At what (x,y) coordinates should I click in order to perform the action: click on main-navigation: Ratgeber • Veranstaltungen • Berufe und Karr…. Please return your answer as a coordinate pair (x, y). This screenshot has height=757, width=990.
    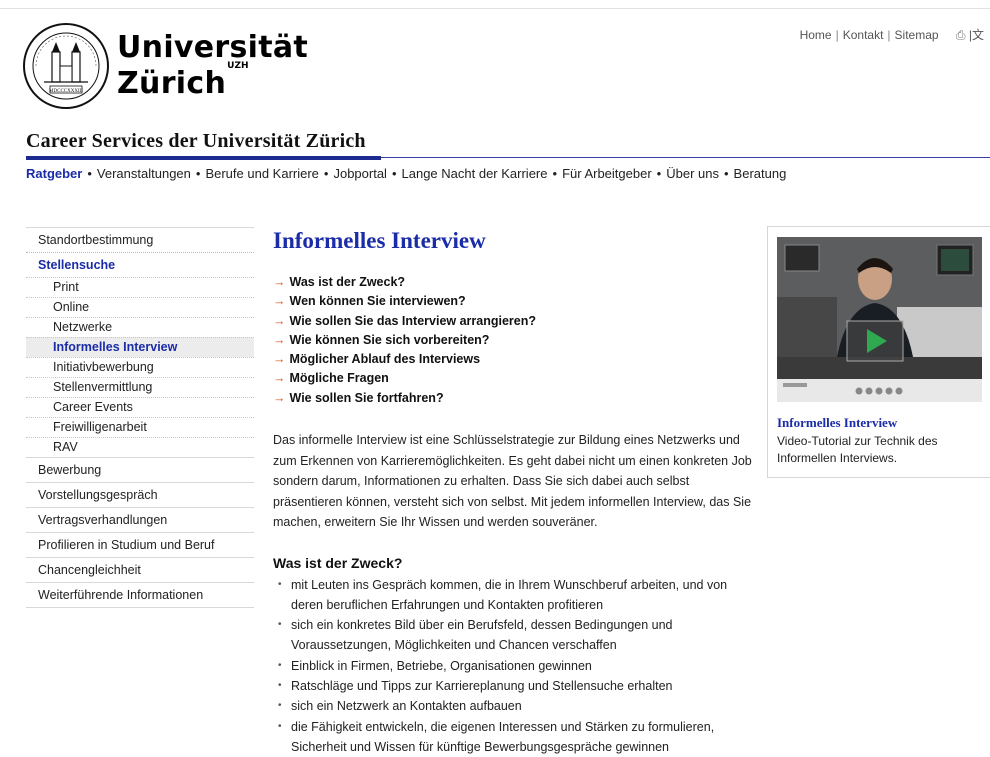
    Looking at the image, I should click on (406, 173).